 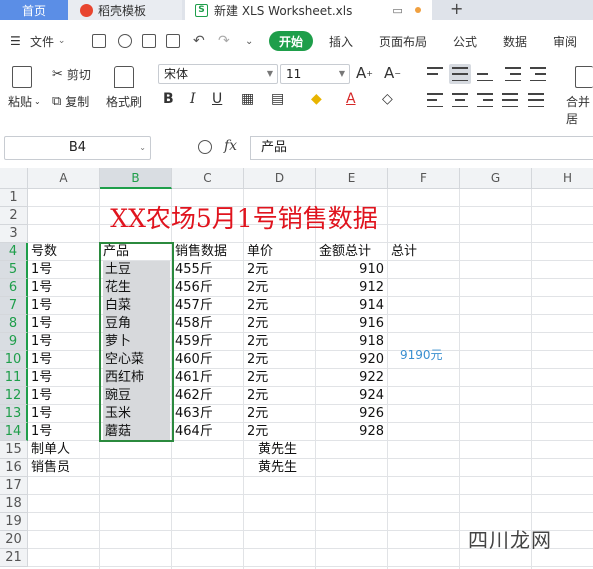 What do you see at coordinates (392, 73) in the screenshot?
I see `decrease-font-icon: A −` at bounding box center [392, 73].